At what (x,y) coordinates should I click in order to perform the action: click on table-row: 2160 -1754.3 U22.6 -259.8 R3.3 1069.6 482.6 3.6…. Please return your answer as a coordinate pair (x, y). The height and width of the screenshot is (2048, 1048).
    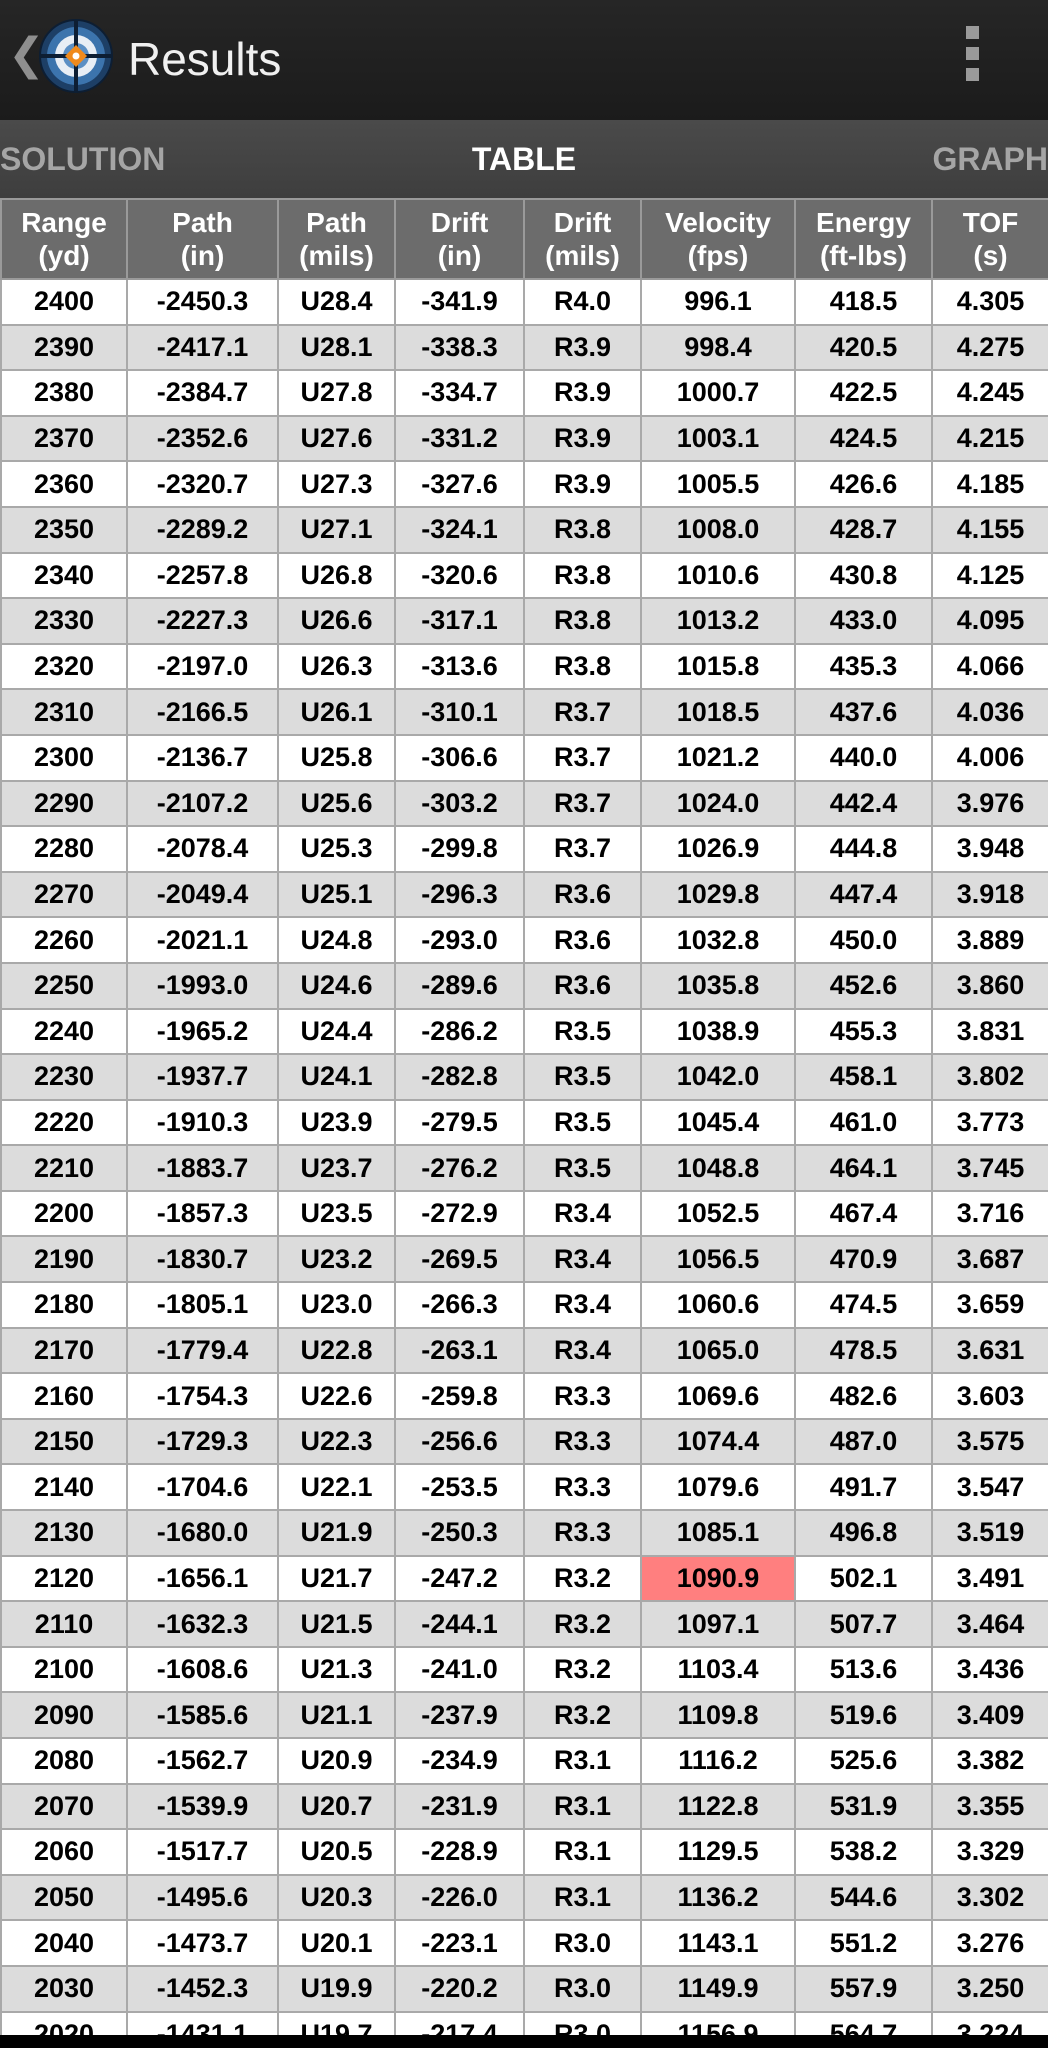
    Looking at the image, I should click on (524, 1396).